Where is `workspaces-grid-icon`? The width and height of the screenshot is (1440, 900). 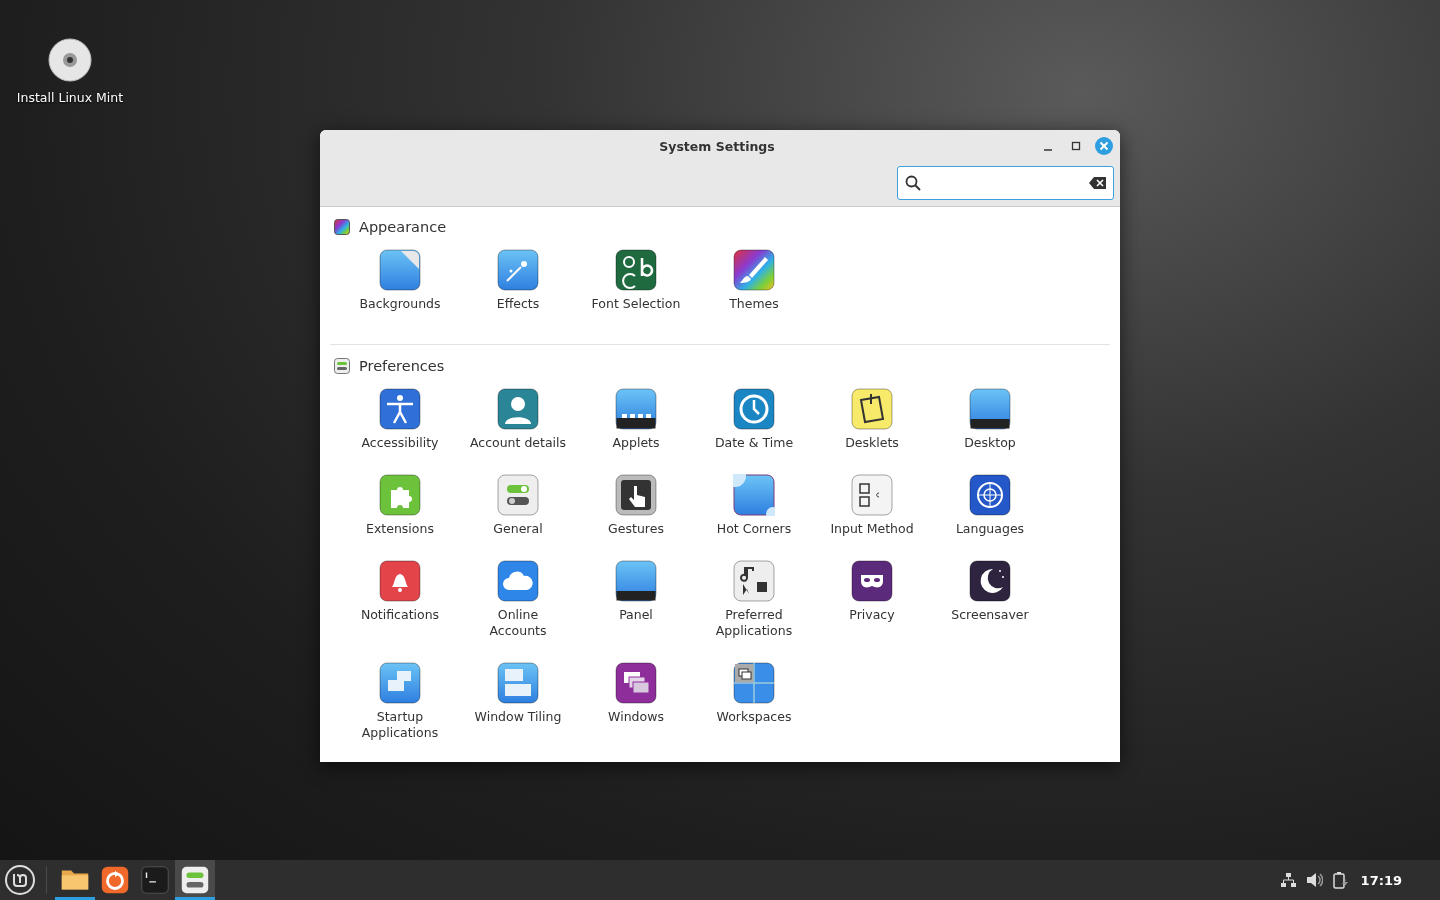 workspaces-grid-icon is located at coordinates (754, 683).